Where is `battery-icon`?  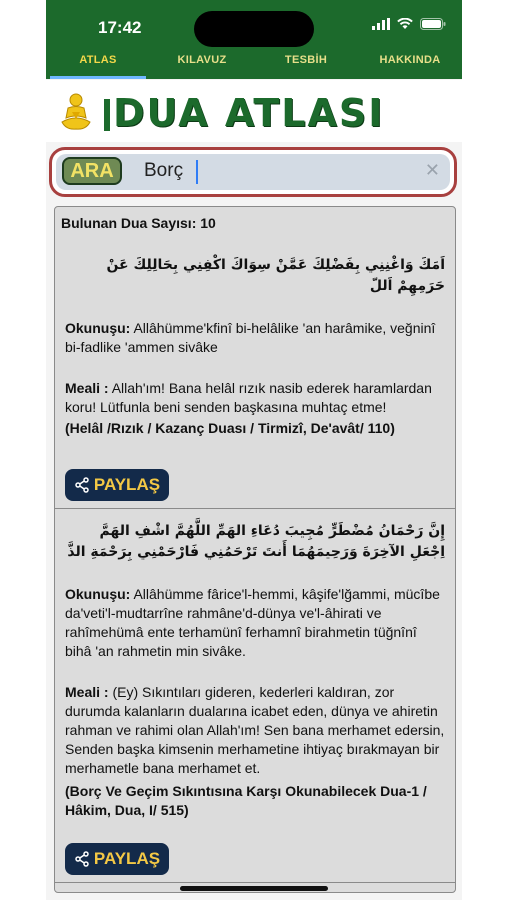 battery-icon is located at coordinates (433, 24).